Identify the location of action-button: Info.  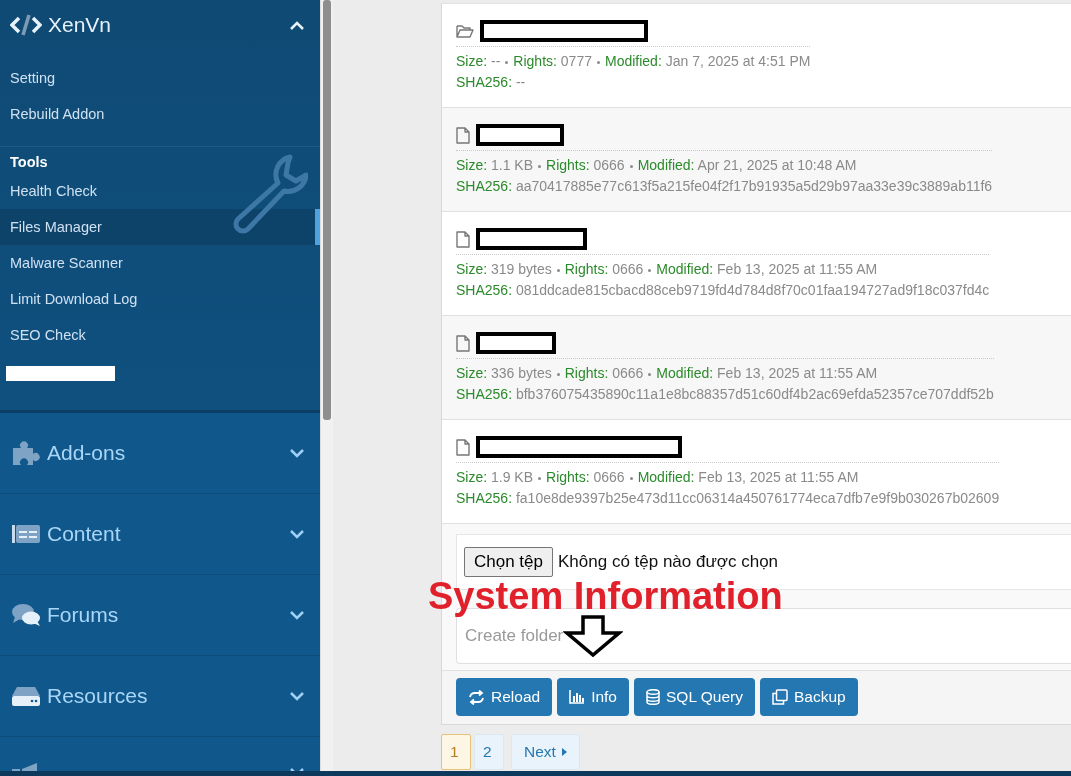
(593, 697).